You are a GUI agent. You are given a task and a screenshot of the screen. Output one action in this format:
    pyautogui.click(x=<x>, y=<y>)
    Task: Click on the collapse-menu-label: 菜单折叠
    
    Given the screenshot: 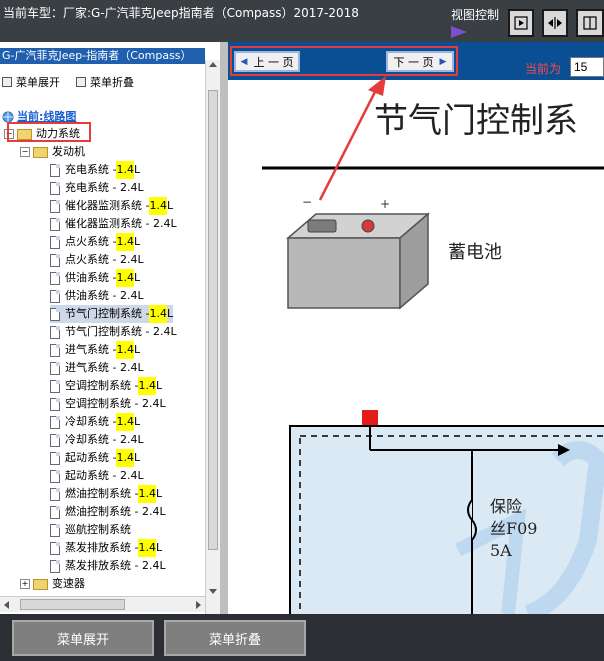 What is the action you would take?
    pyautogui.click(x=112, y=82)
    